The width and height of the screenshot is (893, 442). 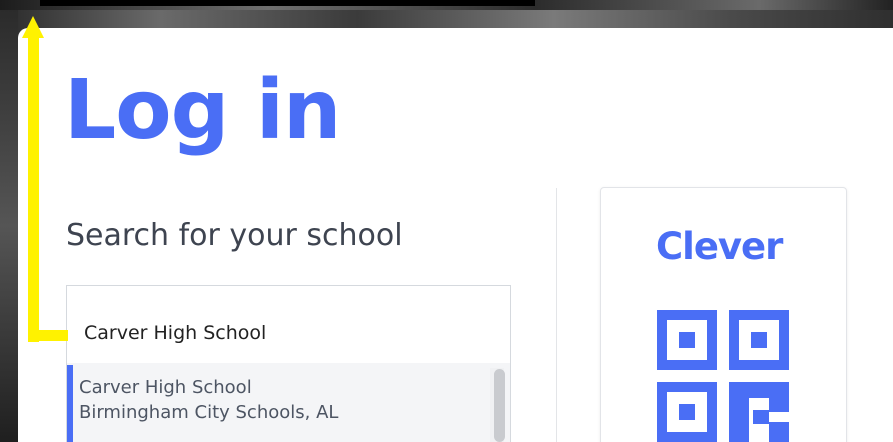 I want to click on arrow-up-icon, so click(x=45, y=179).